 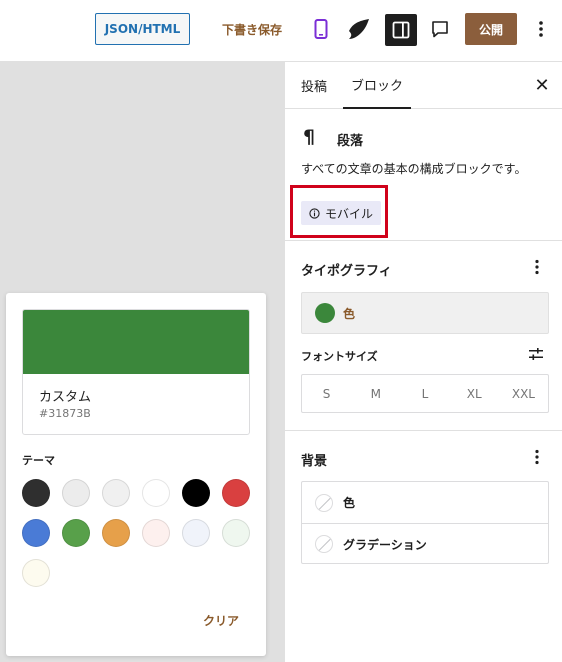 What do you see at coordinates (425, 313) in the screenshot?
I see `text-color-row: 色` at bounding box center [425, 313].